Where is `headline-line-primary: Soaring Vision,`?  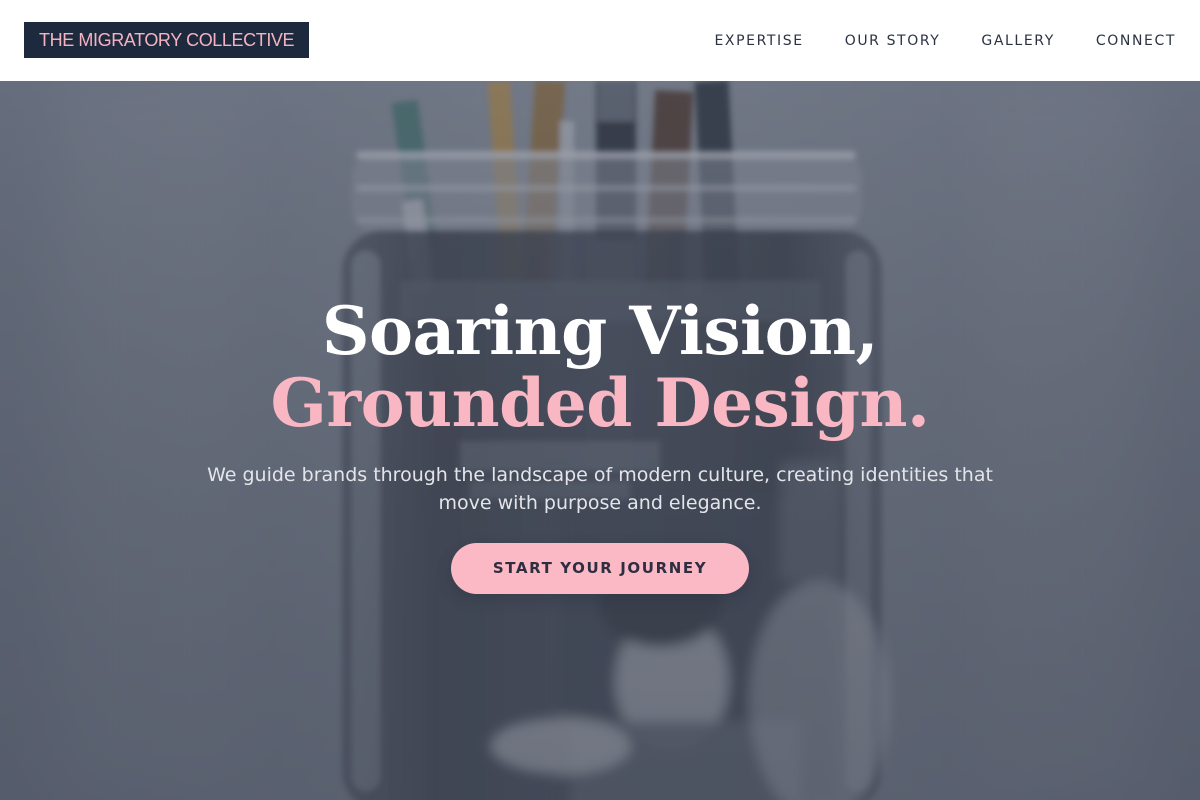 headline-line-primary: Soaring Vision, is located at coordinates (600, 331).